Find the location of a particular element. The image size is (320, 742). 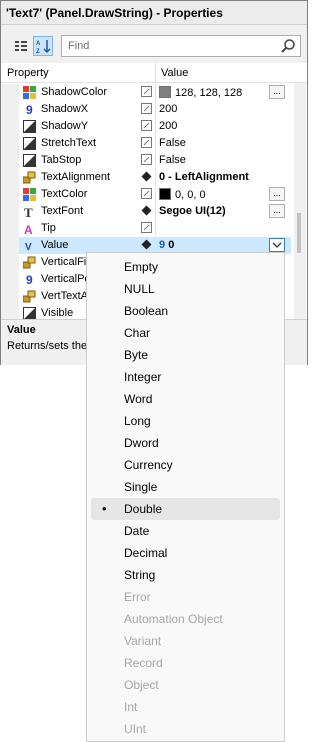

option-byte: Byte is located at coordinates (185, 355).